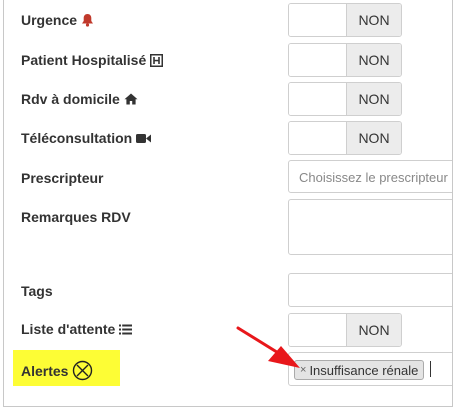  Describe the element at coordinates (157, 60) in the screenshot. I see `hospital-icon` at that location.